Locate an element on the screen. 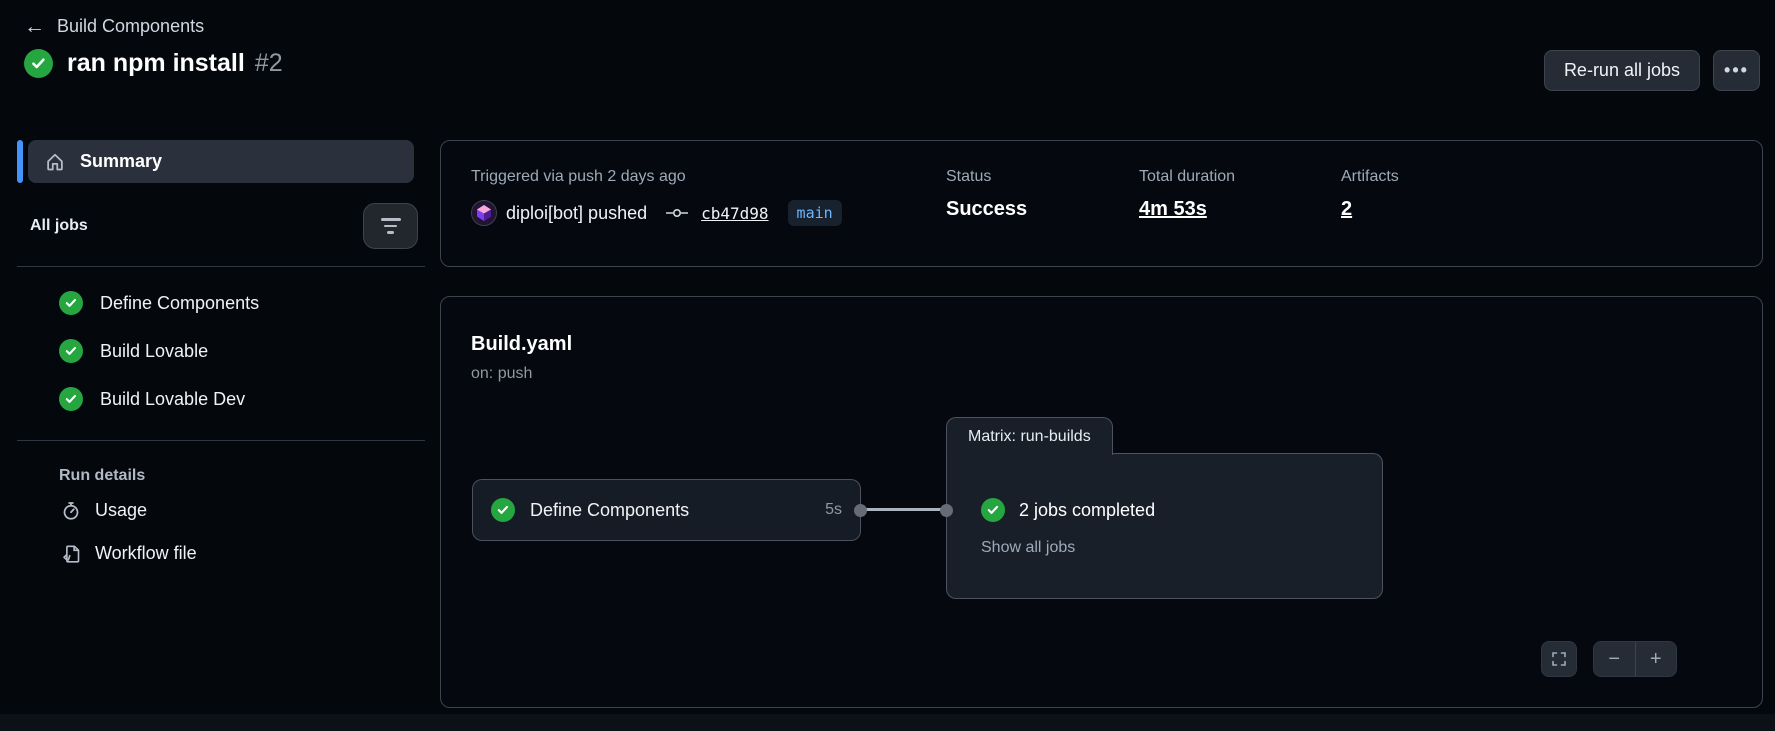 Image resolution: width=1775 pixels, height=731 pixels. graph-node-define-components: Define Components 5s is located at coordinates (666, 510).